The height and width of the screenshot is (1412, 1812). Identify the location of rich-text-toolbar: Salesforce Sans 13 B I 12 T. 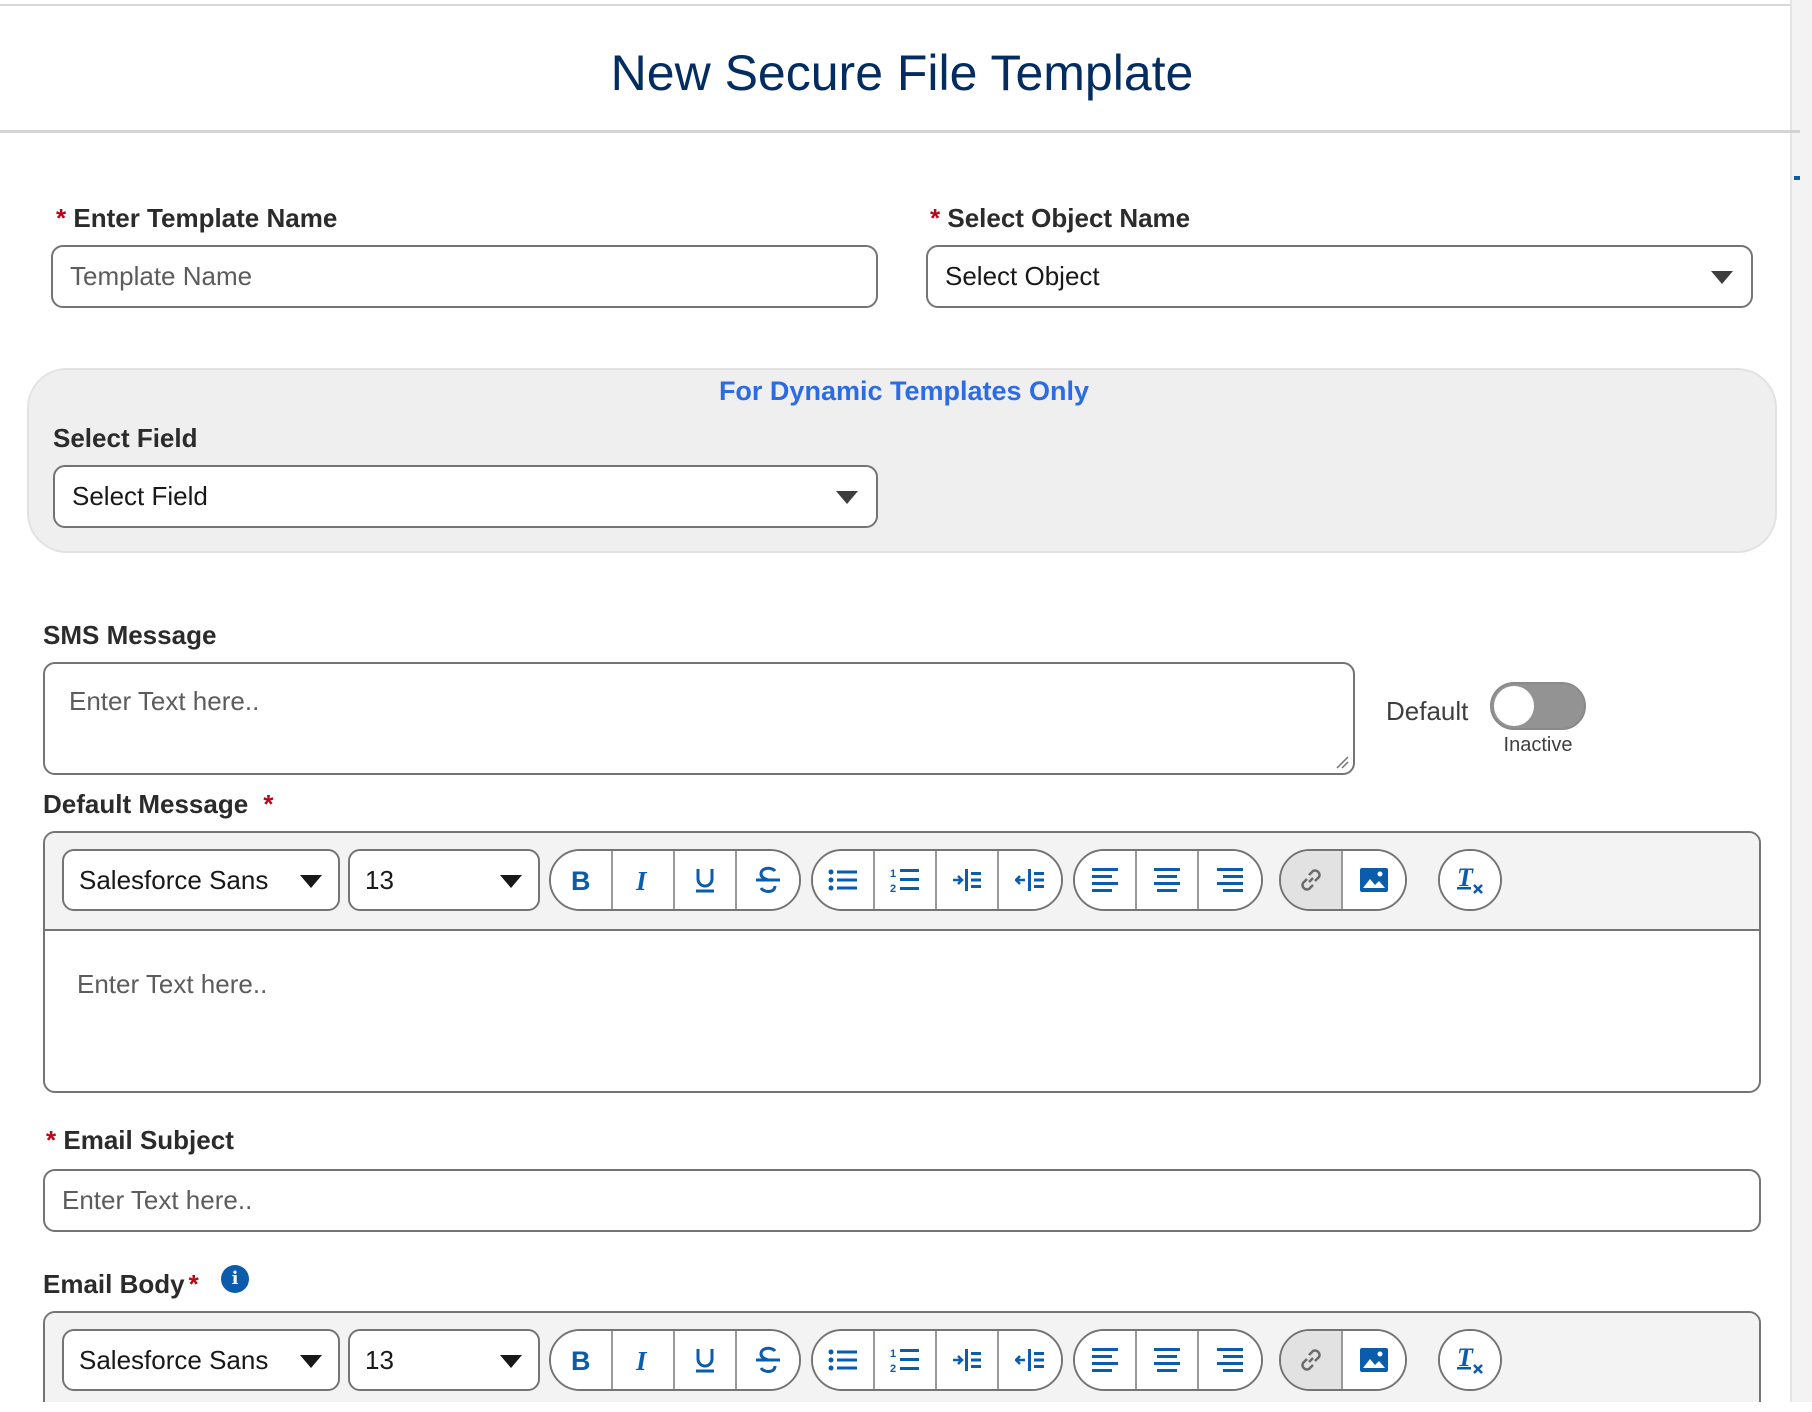
(902, 1362).